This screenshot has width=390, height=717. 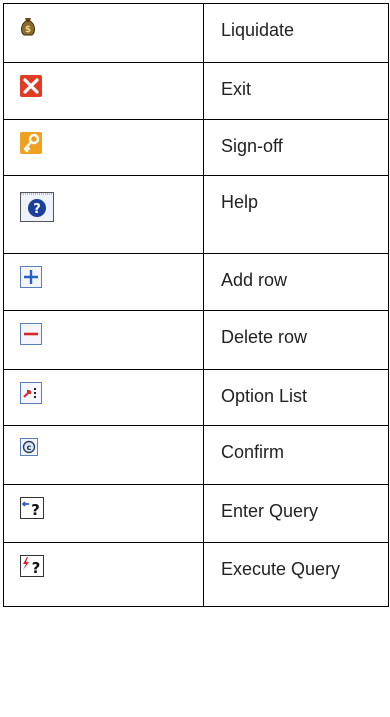 I want to click on table-row: Delete row, so click(x=196, y=340).